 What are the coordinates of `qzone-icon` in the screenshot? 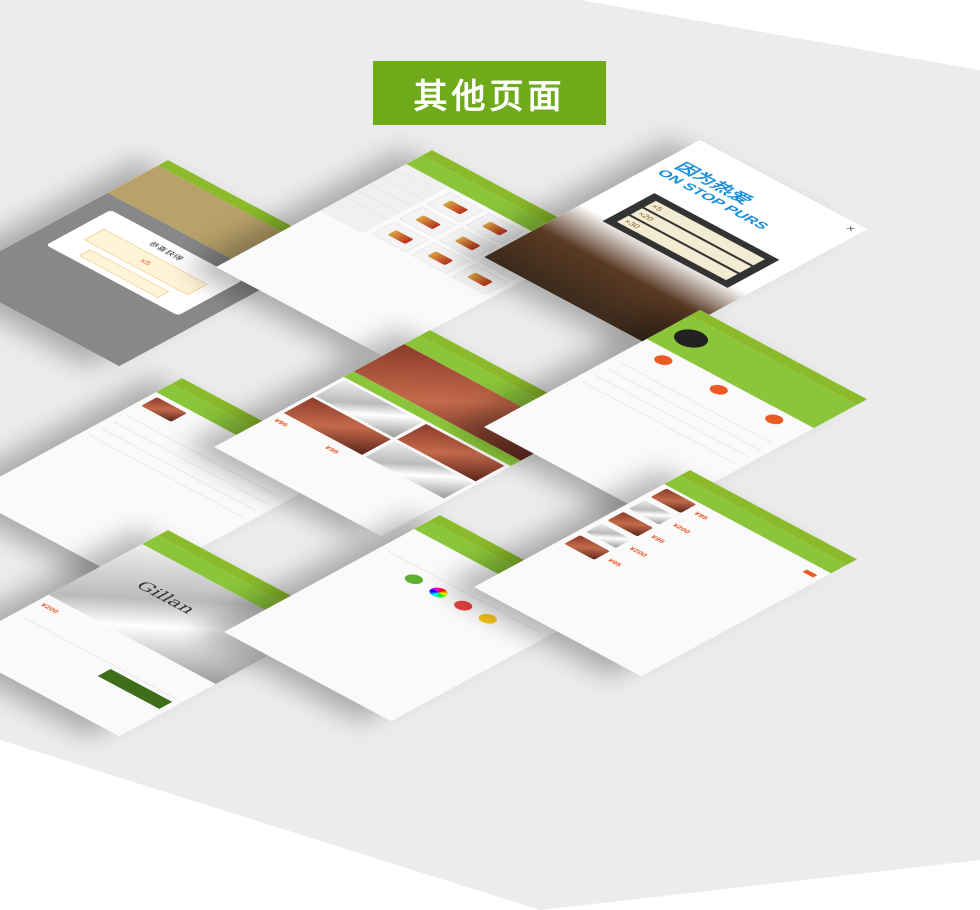 It's located at (488, 618).